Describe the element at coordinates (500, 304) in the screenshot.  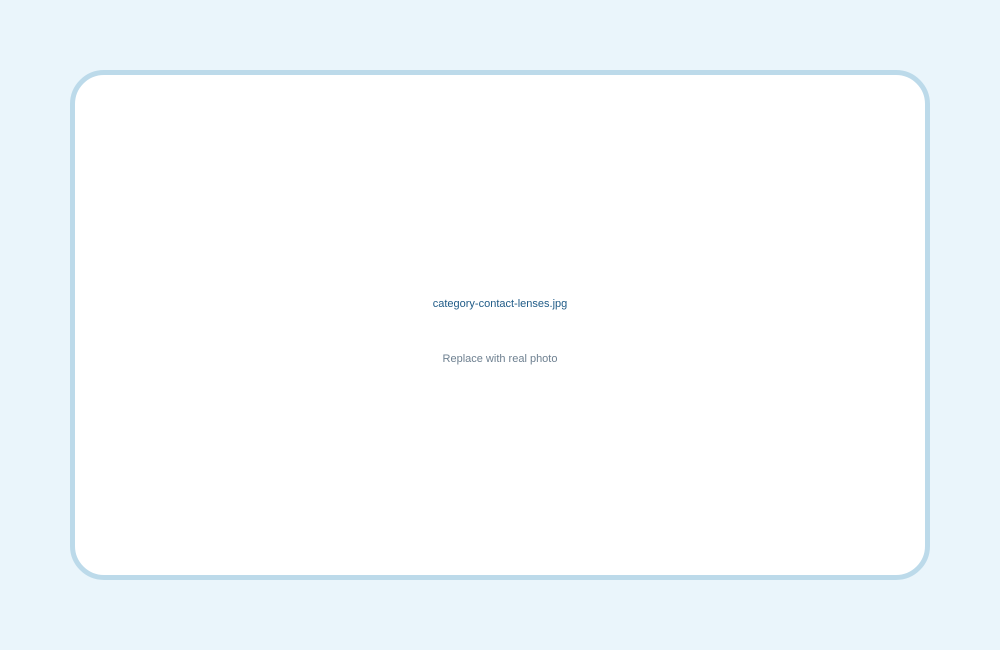
I see `placeholder-filename: category-contact-lenses.jpg` at that location.